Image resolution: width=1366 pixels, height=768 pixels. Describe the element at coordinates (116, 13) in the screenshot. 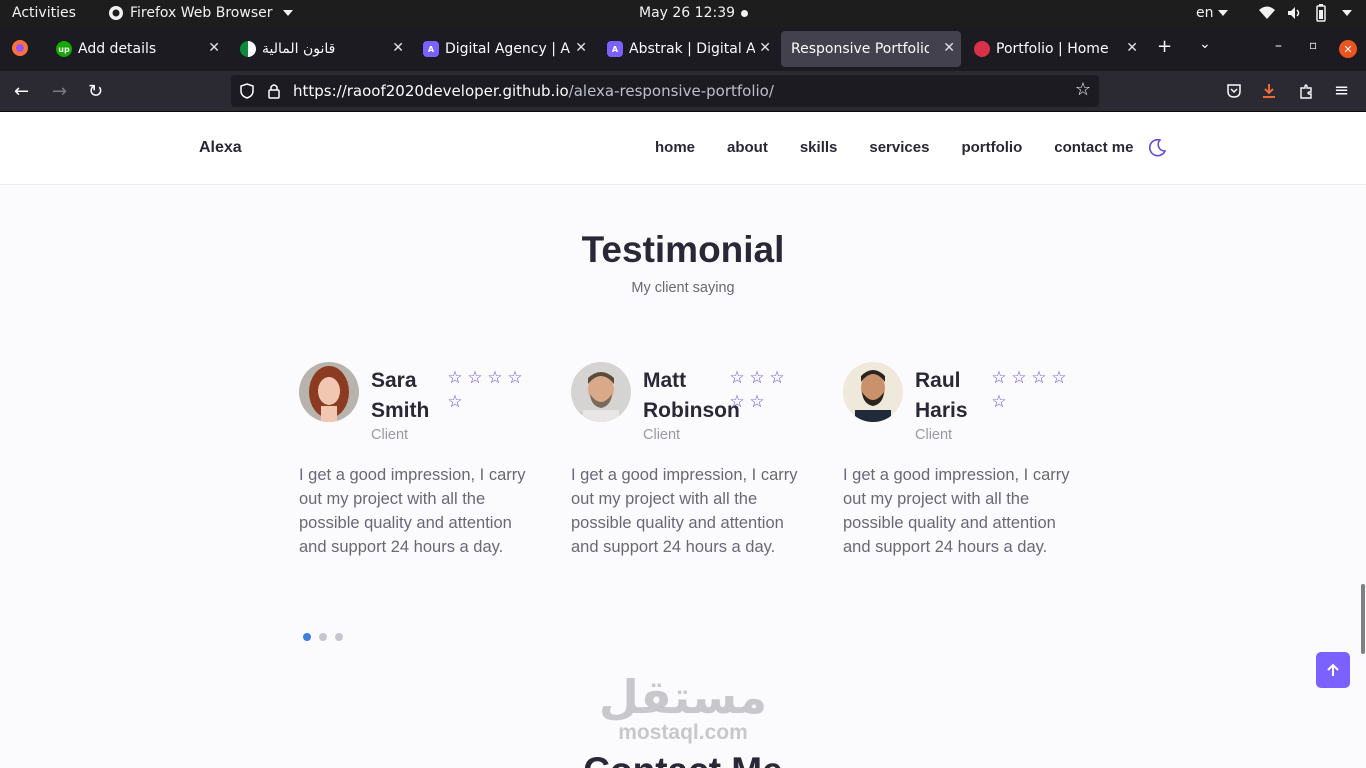

I see `firefox-icon` at that location.